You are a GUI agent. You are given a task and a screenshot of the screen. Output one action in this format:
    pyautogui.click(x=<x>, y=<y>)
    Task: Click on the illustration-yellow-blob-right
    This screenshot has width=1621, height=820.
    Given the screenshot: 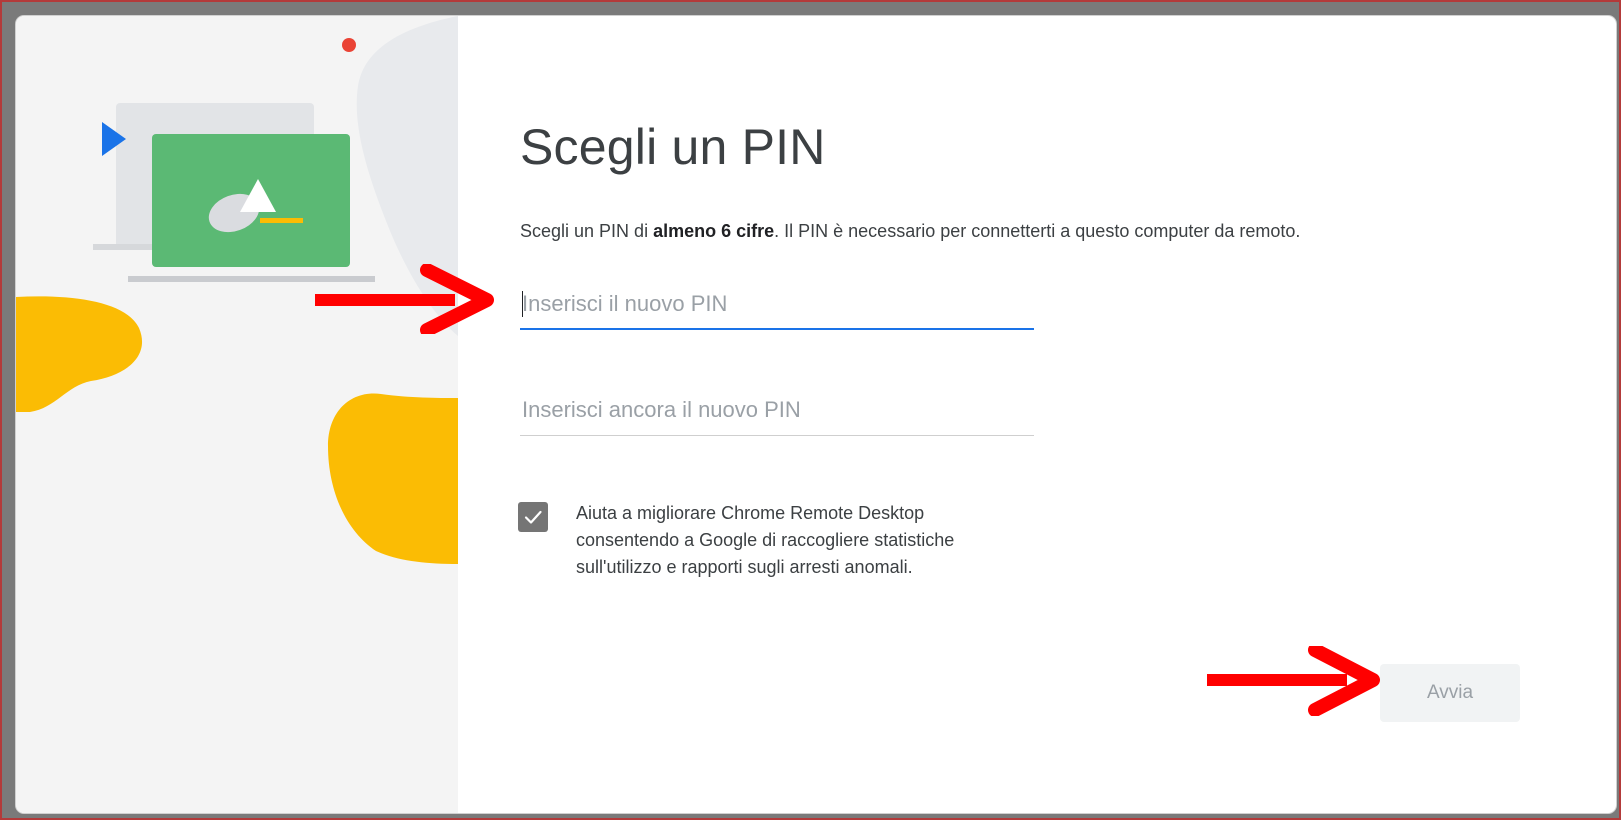 What is the action you would take?
    pyautogui.click(x=393, y=478)
    